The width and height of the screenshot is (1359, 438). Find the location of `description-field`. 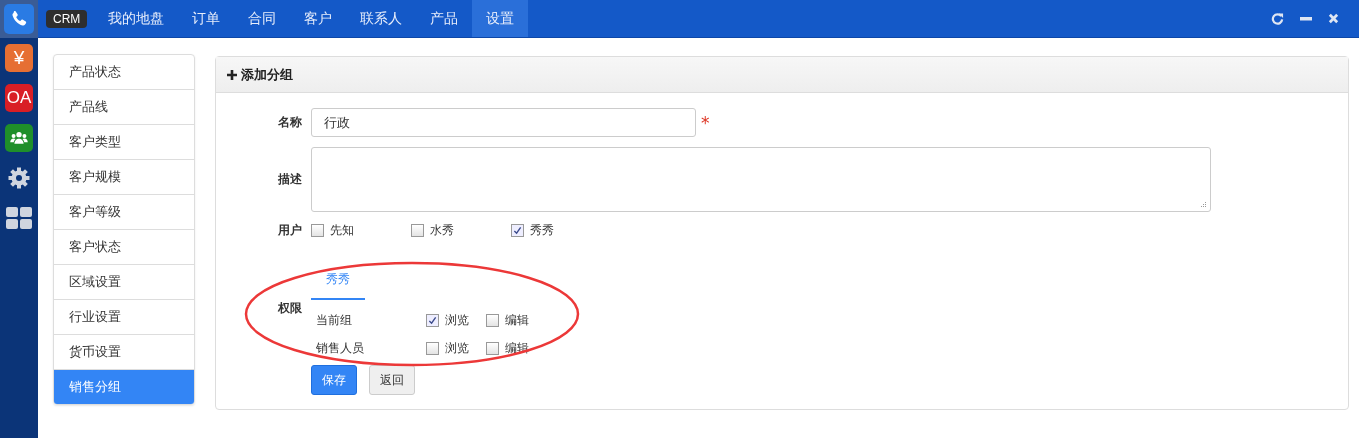

description-field is located at coordinates (761, 179).